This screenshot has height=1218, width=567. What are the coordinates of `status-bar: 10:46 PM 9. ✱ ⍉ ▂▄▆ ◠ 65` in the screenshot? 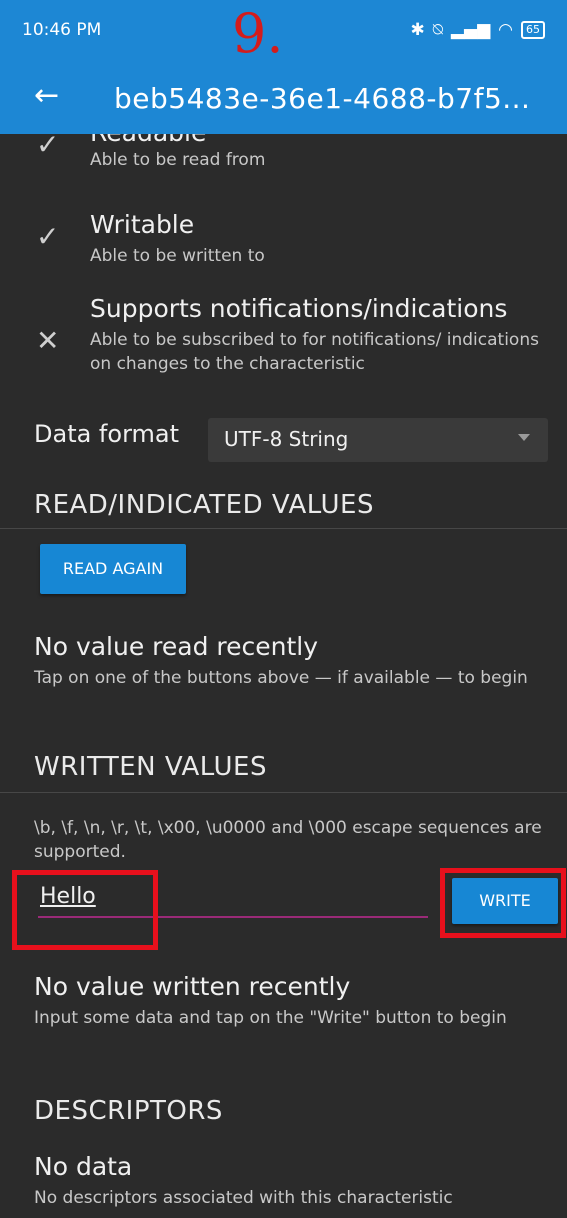 It's located at (283, 32).